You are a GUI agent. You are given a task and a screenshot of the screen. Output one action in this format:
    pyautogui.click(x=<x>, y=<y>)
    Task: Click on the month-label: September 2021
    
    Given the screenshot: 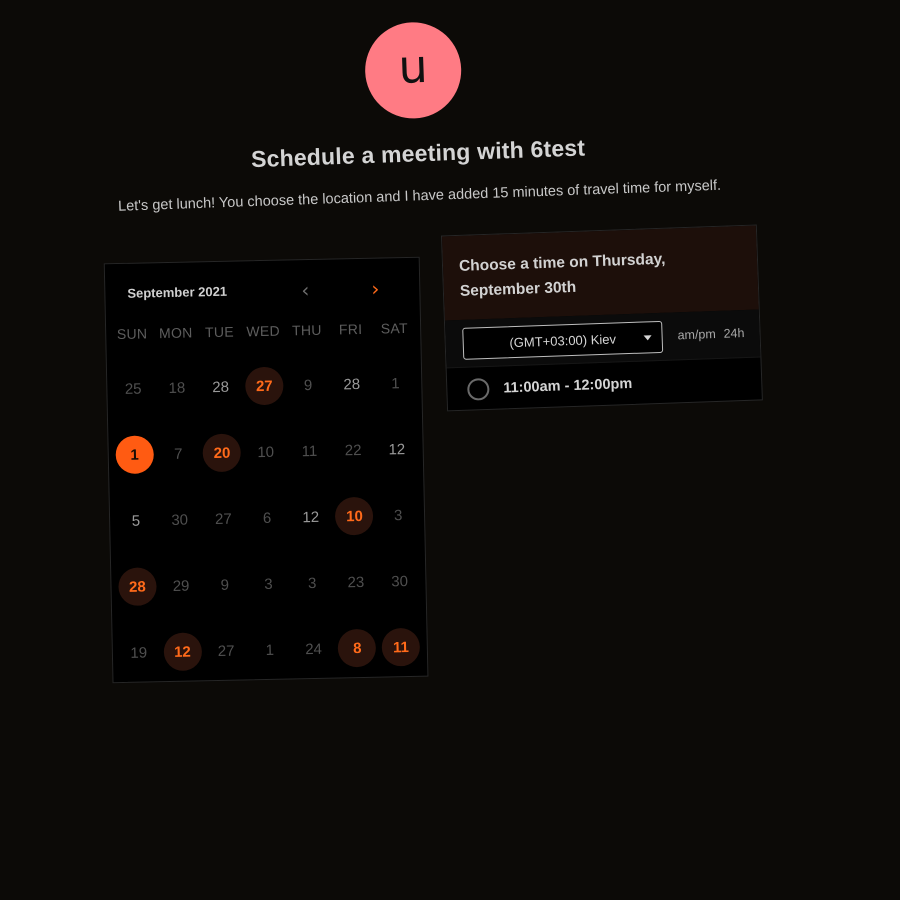 What is the action you would take?
    pyautogui.click(x=177, y=292)
    